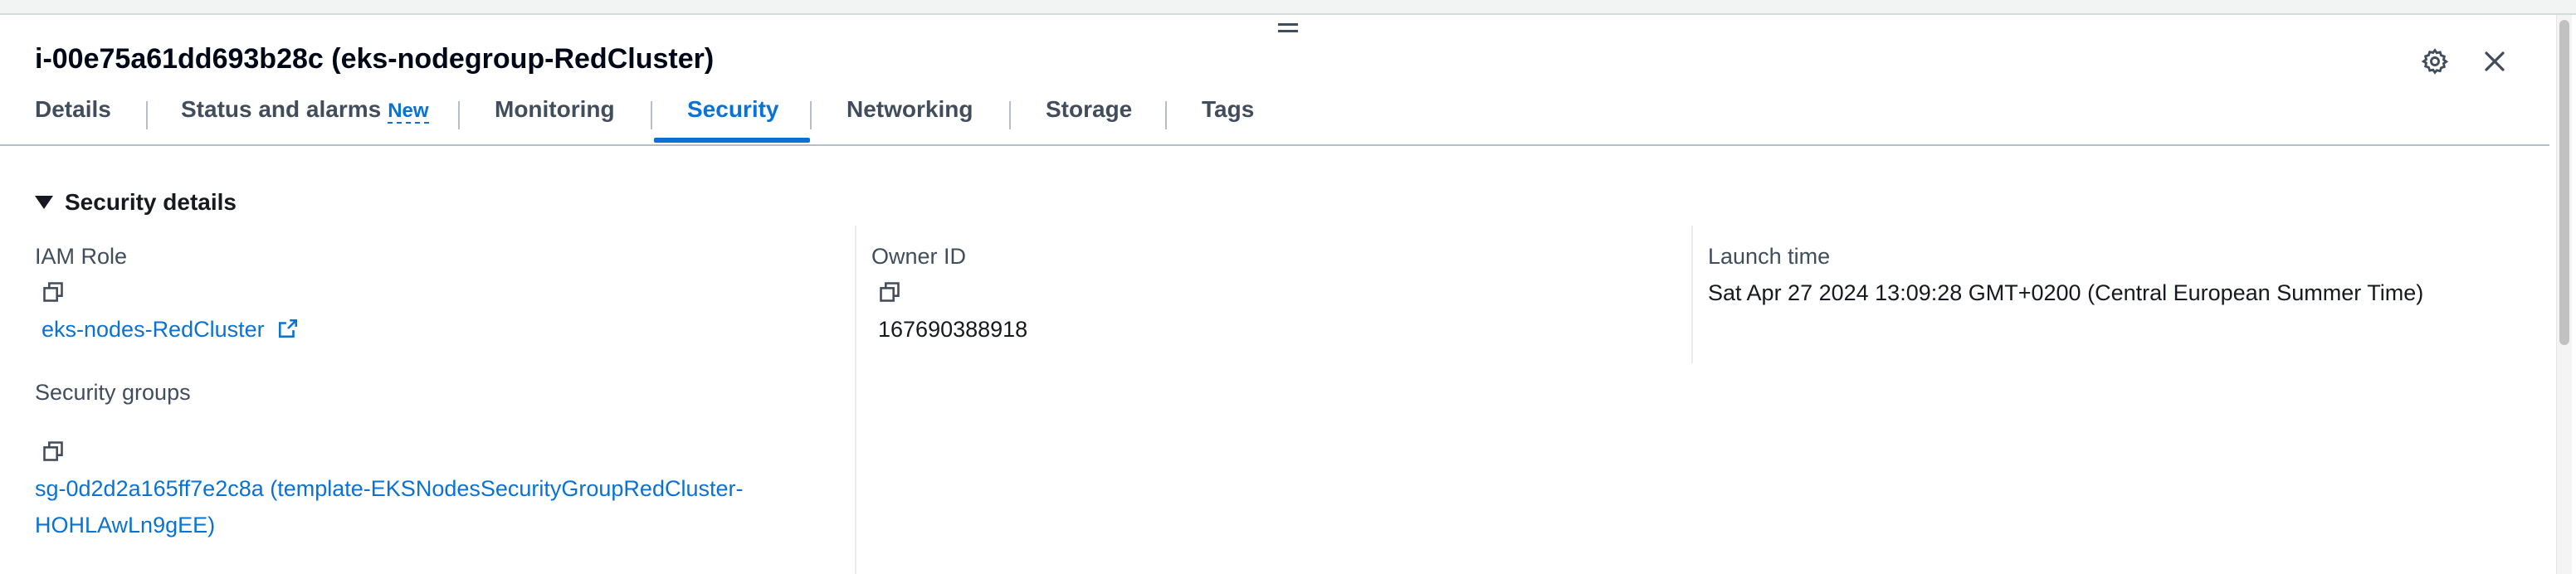 This screenshot has width=2576, height=574. I want to click on launch-time-label: Launch time, so click(1770, 256).